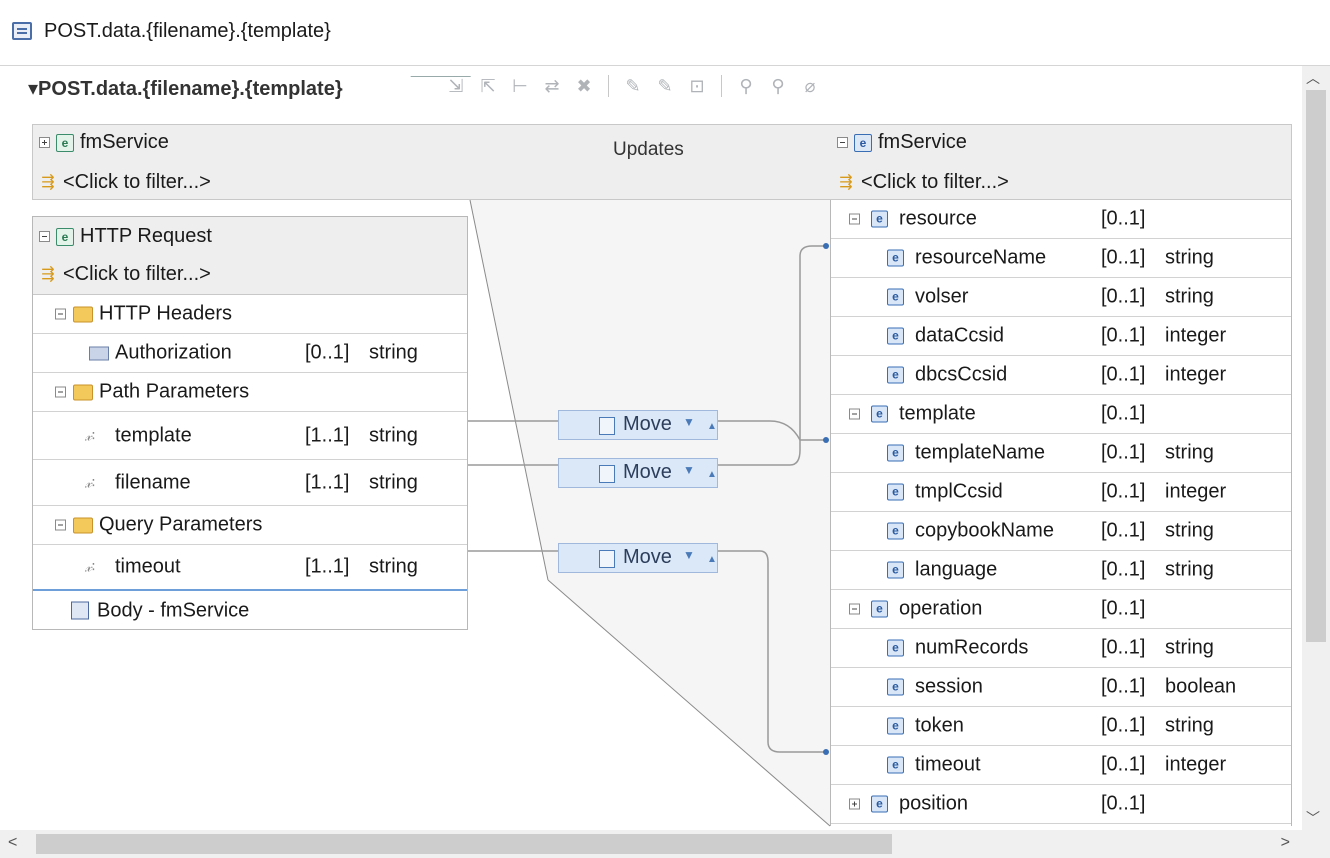 This screenshot has height=858, width=1330. Describe the element at coordinates (250, 436) in the screenshot. I see `tree-item-template: 𝓍∶ template [1..1] string` at that location.